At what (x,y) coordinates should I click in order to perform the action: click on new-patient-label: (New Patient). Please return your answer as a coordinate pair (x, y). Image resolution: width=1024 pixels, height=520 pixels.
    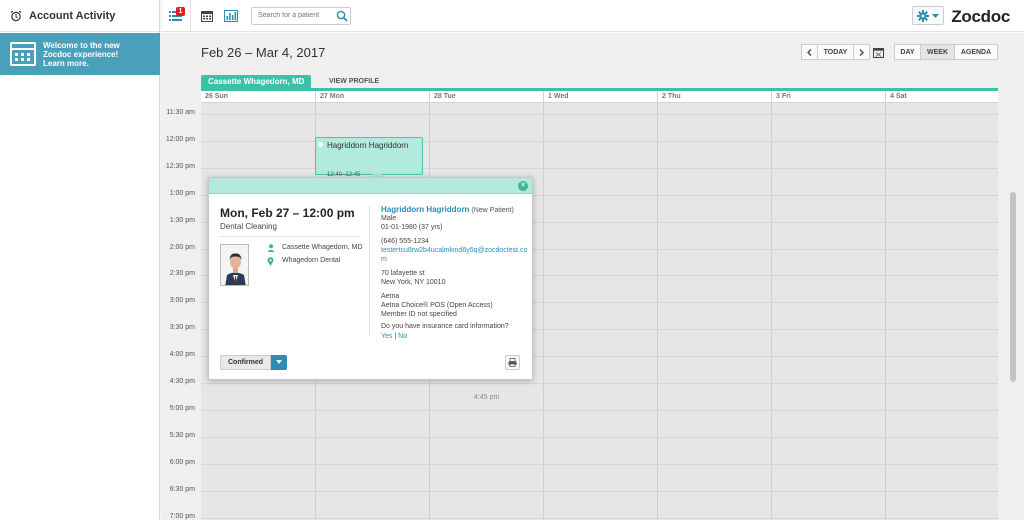
    Looking at the image, I should click on (492, 210).